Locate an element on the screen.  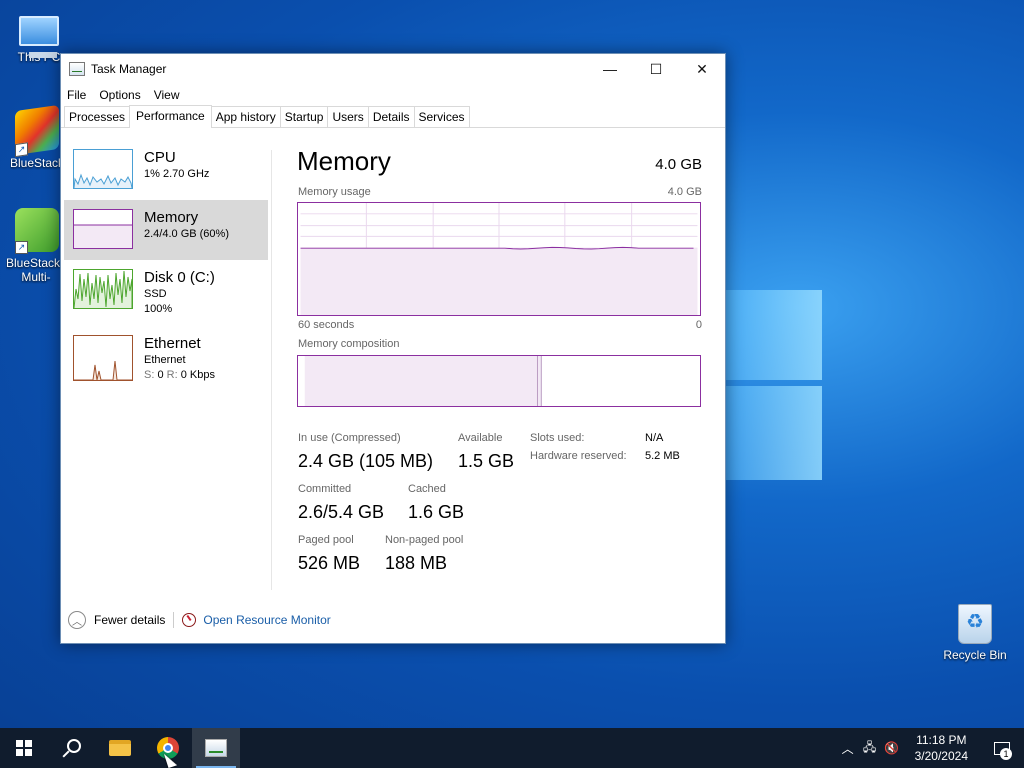
tab-users: Users is located at coordinates (348, 116).